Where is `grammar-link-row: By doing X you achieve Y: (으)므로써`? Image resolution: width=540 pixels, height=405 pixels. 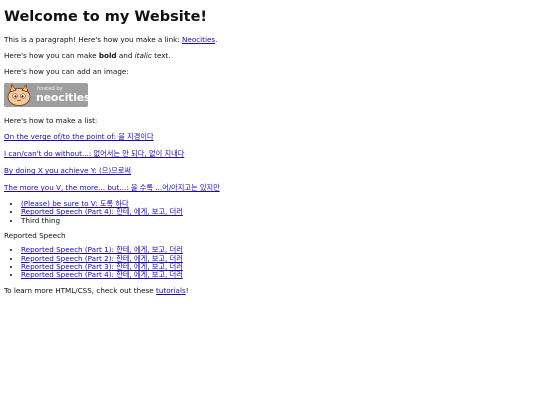
grammar-link-row: By doing X you achieve Y: (으)므로써 is located at coordinates (269, 170).